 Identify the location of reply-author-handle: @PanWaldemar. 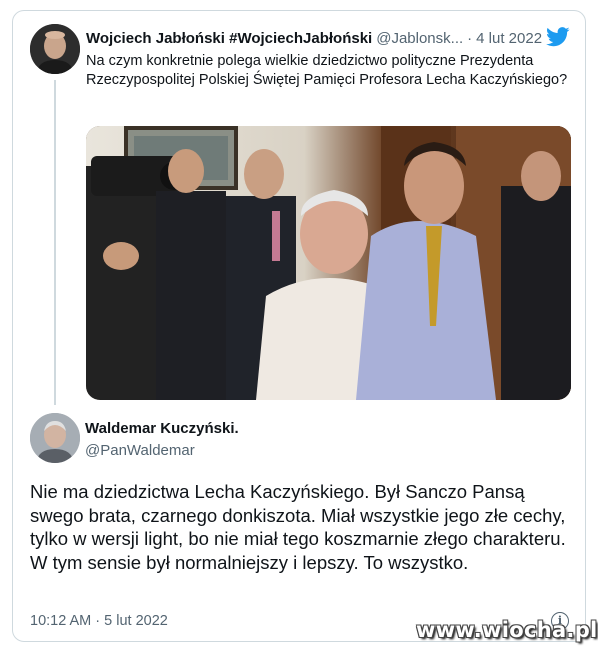
(140, 450).